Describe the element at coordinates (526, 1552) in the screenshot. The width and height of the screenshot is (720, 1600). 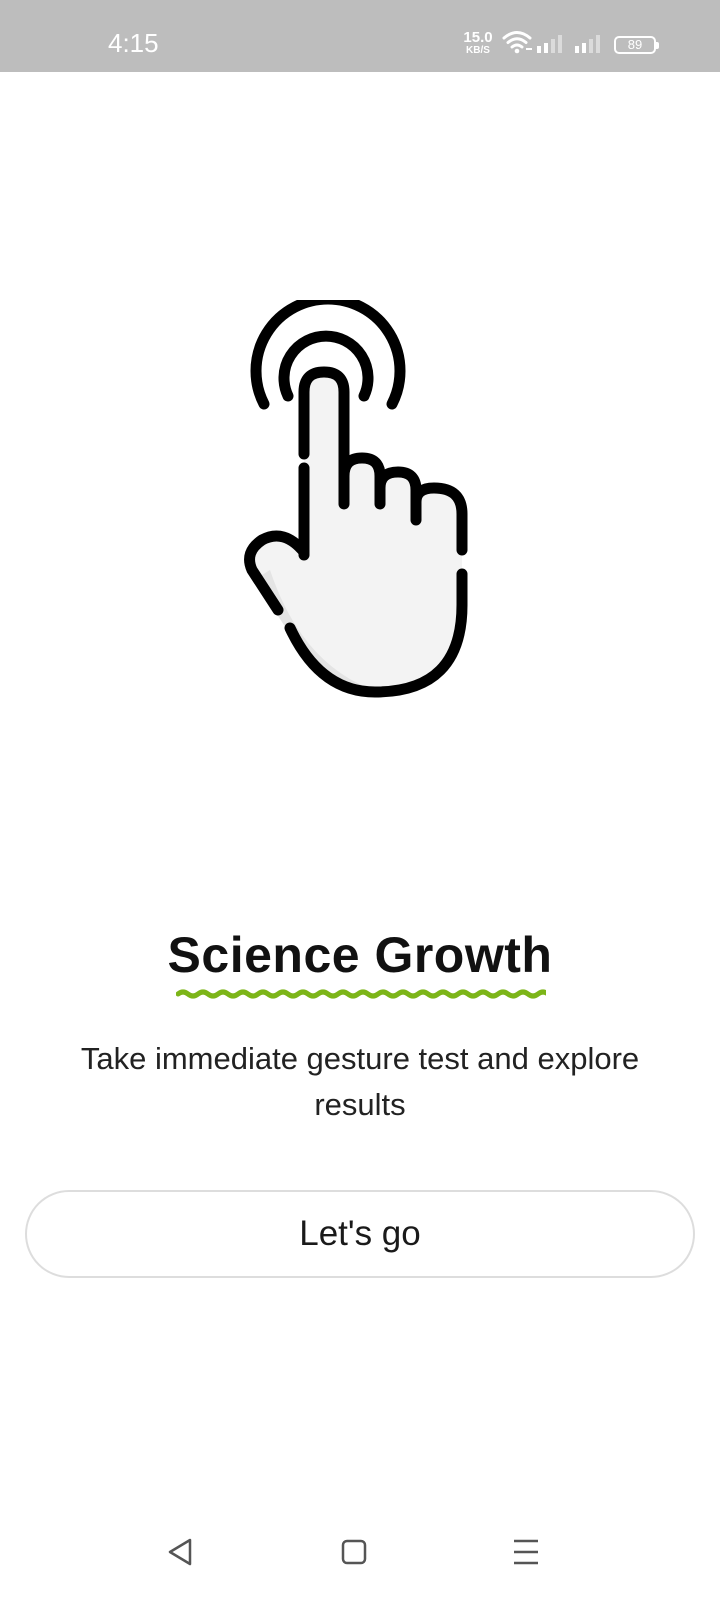
I see `menu-icon` at that location.